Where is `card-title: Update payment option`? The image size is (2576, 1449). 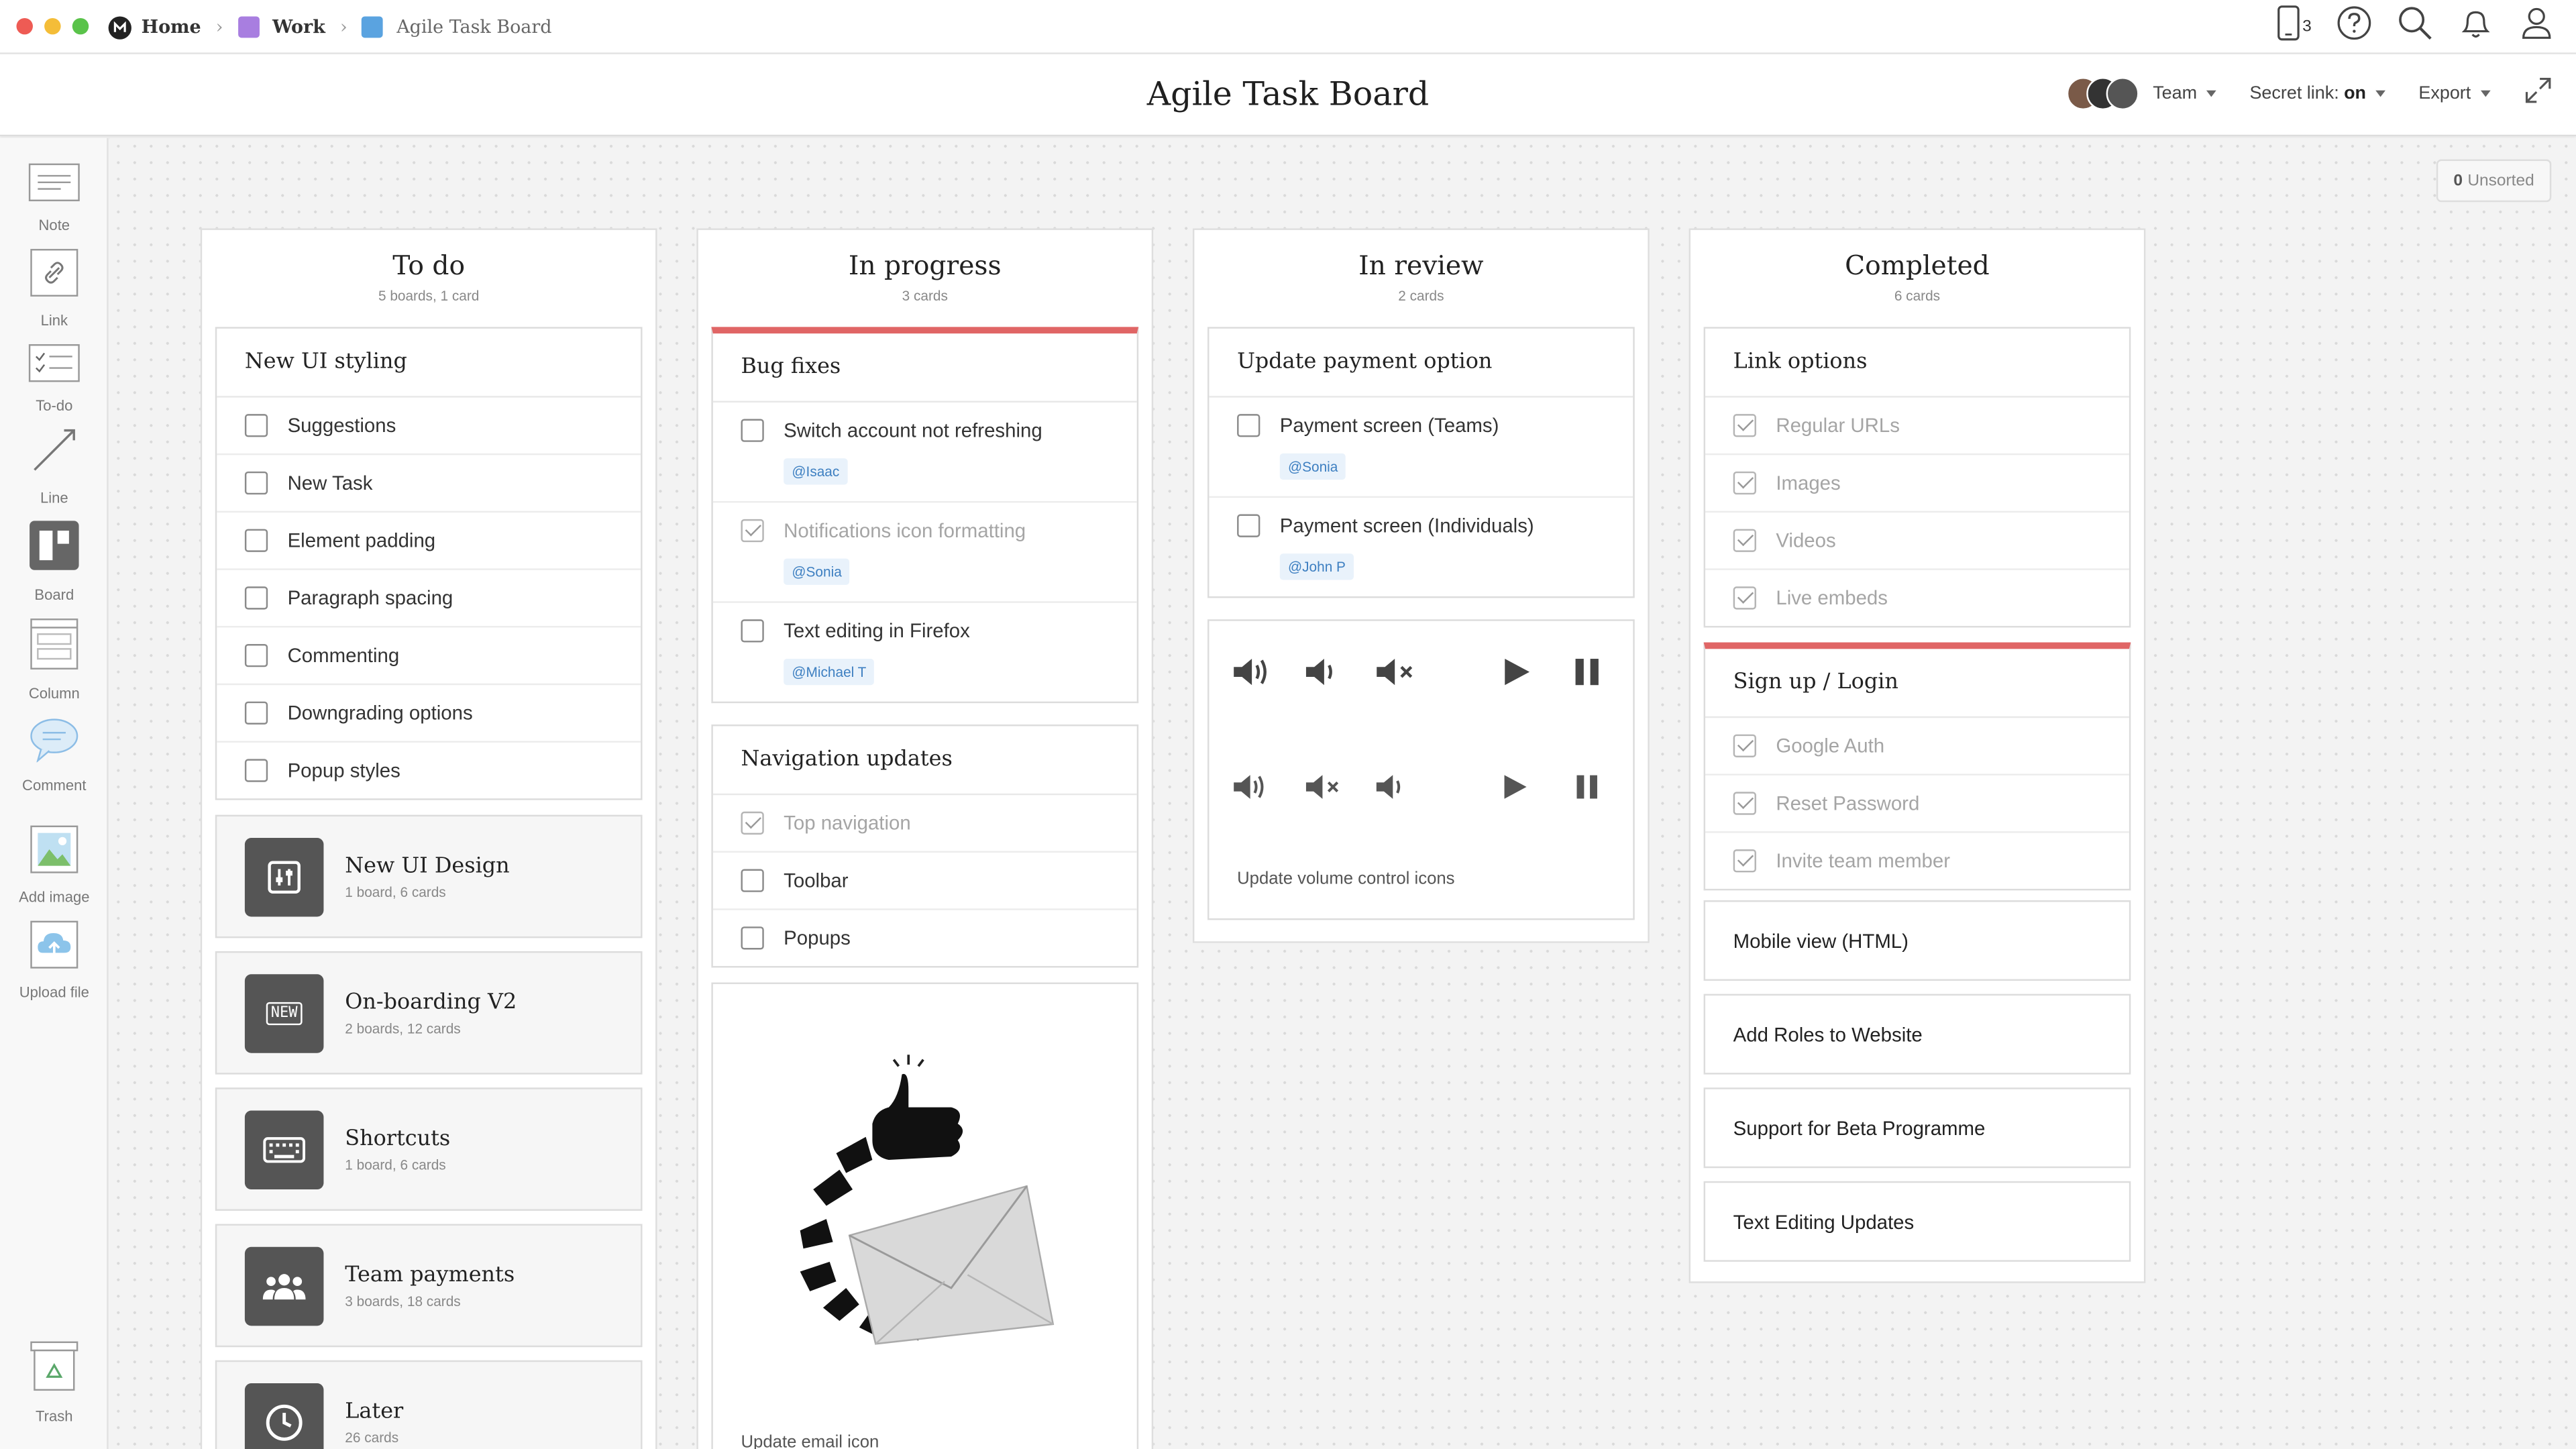 card-title: Update payment option is located at coordinates (1421, 363).